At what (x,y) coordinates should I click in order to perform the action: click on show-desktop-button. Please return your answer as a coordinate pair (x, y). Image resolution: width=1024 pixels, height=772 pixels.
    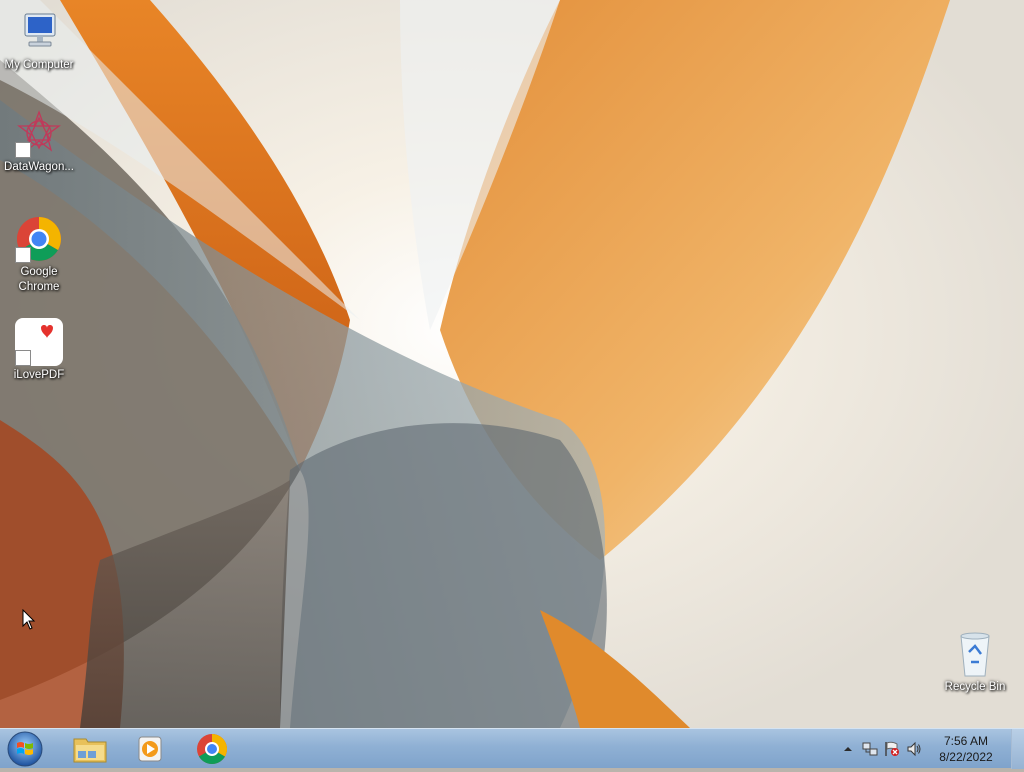
    Looking at the image, I should click on (1017, 749).